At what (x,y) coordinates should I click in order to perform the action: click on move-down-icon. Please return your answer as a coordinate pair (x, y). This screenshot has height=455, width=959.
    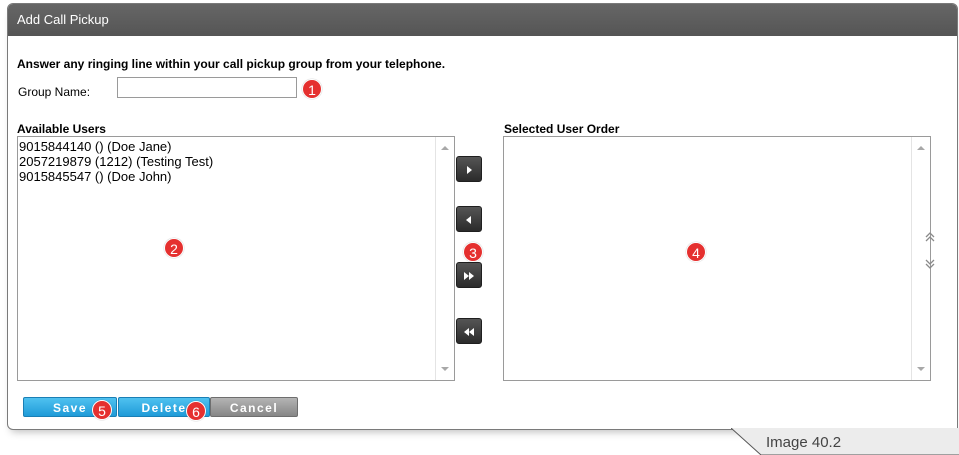
    Looking at the image, I should click on (930, 265).